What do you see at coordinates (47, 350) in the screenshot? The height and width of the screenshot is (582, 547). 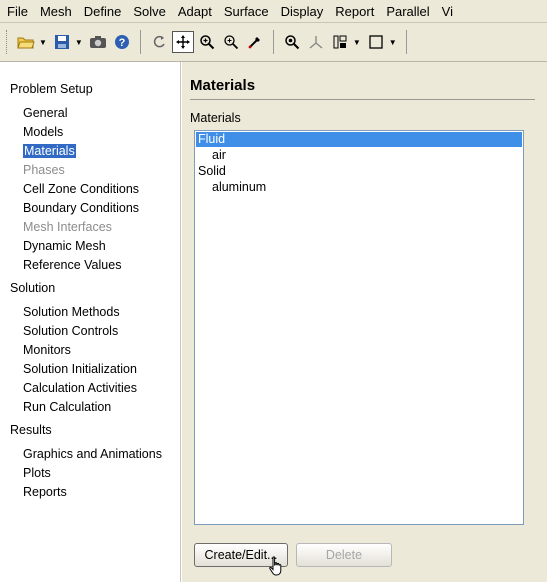 I see `nav-item-monitors: Monitors` at bounding box center [47, 350].